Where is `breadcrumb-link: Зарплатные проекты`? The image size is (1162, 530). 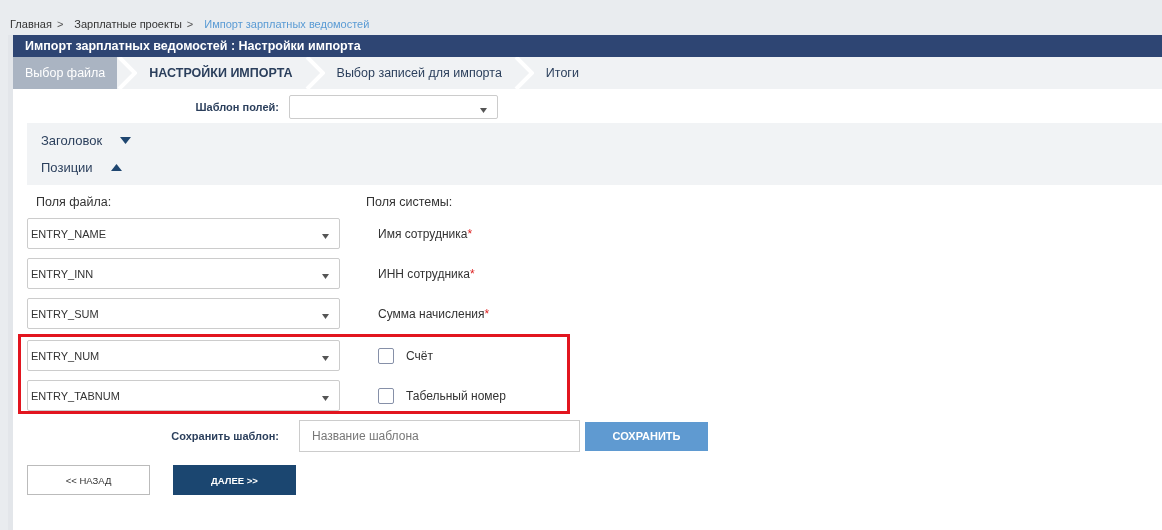
breadcrumb-link: Зарплатные проекты is located at coordinates (128, 24).